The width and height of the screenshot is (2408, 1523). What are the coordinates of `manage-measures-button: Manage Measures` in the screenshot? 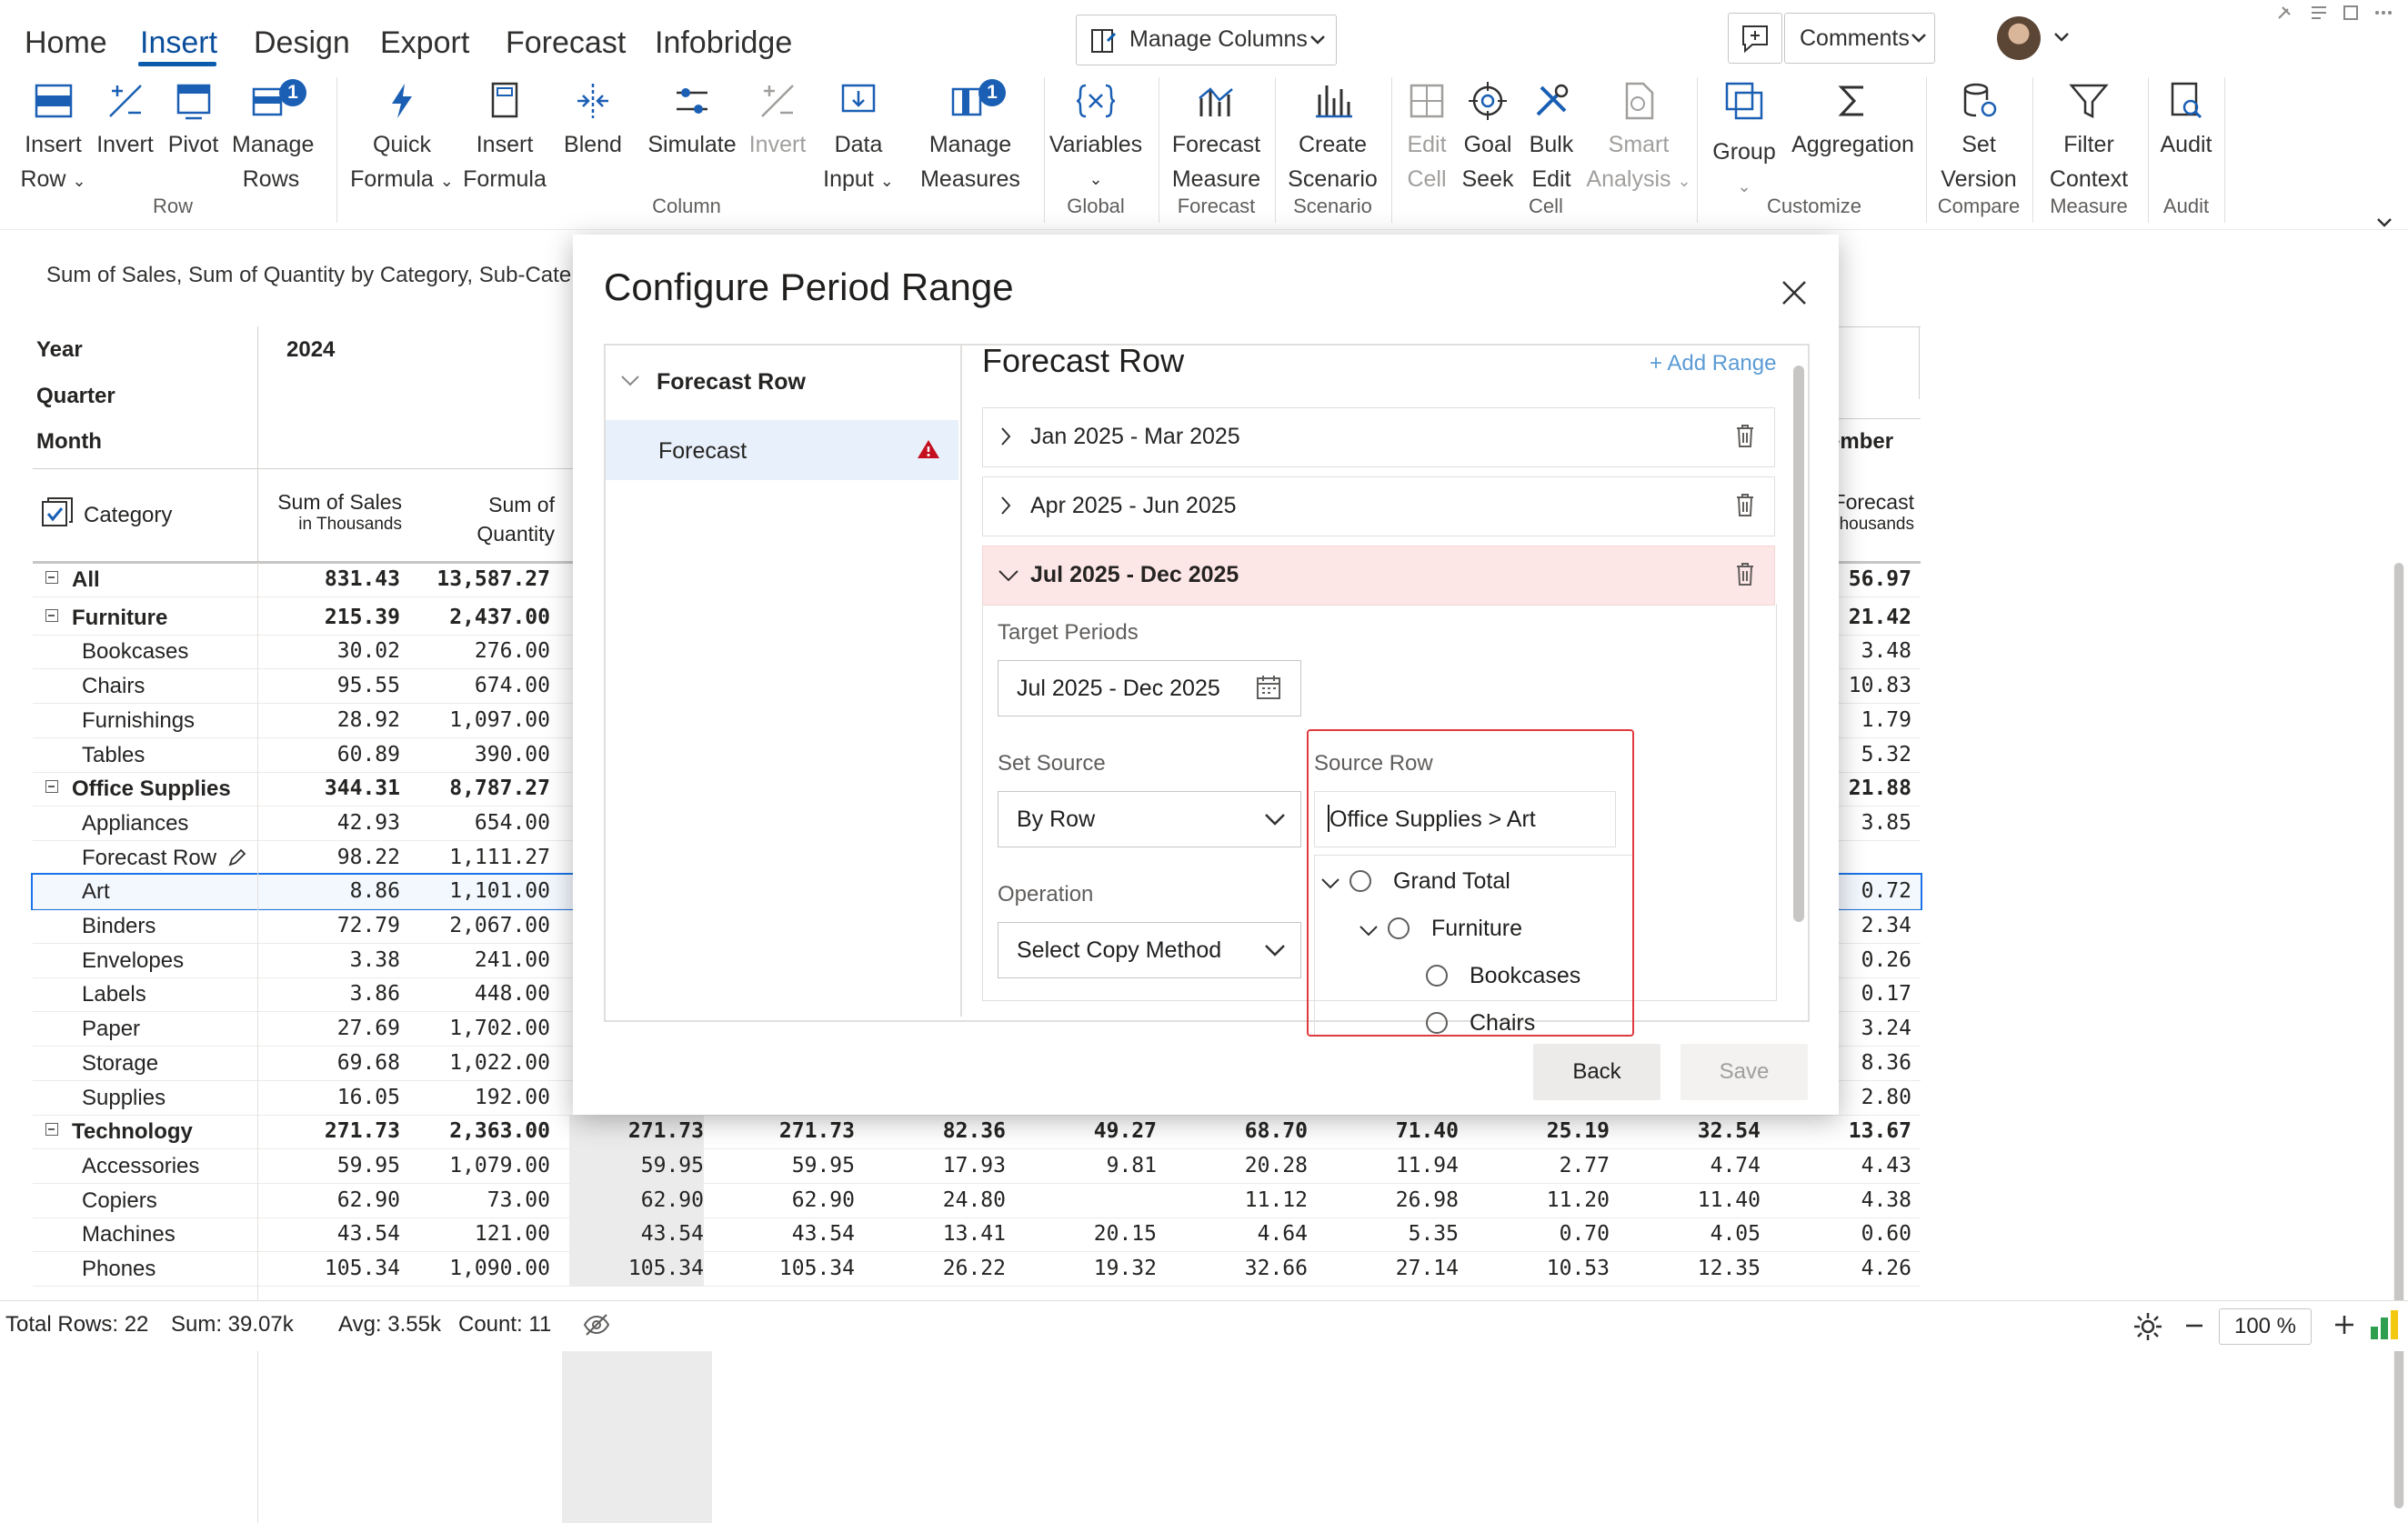 It's located at (970, 138).